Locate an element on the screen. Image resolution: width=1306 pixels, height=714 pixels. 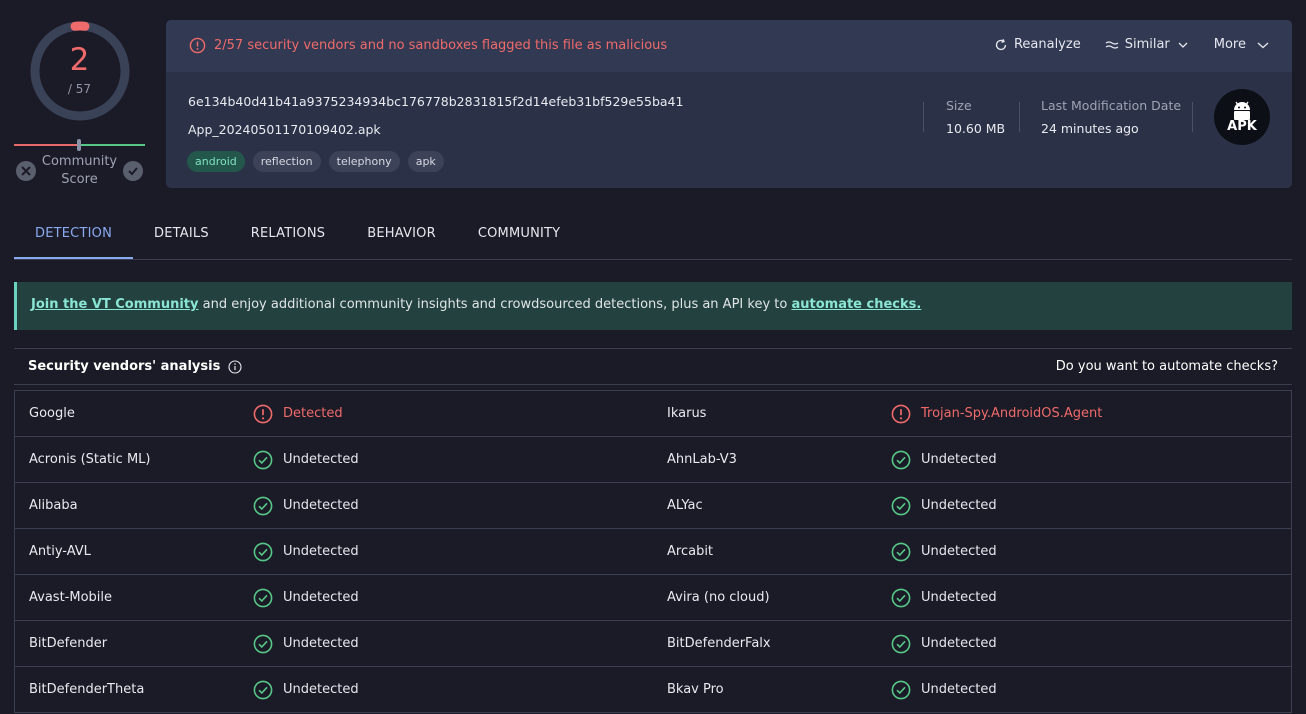
file-actions: Reanalyze Similar More is located at coordinates (1132, 44).